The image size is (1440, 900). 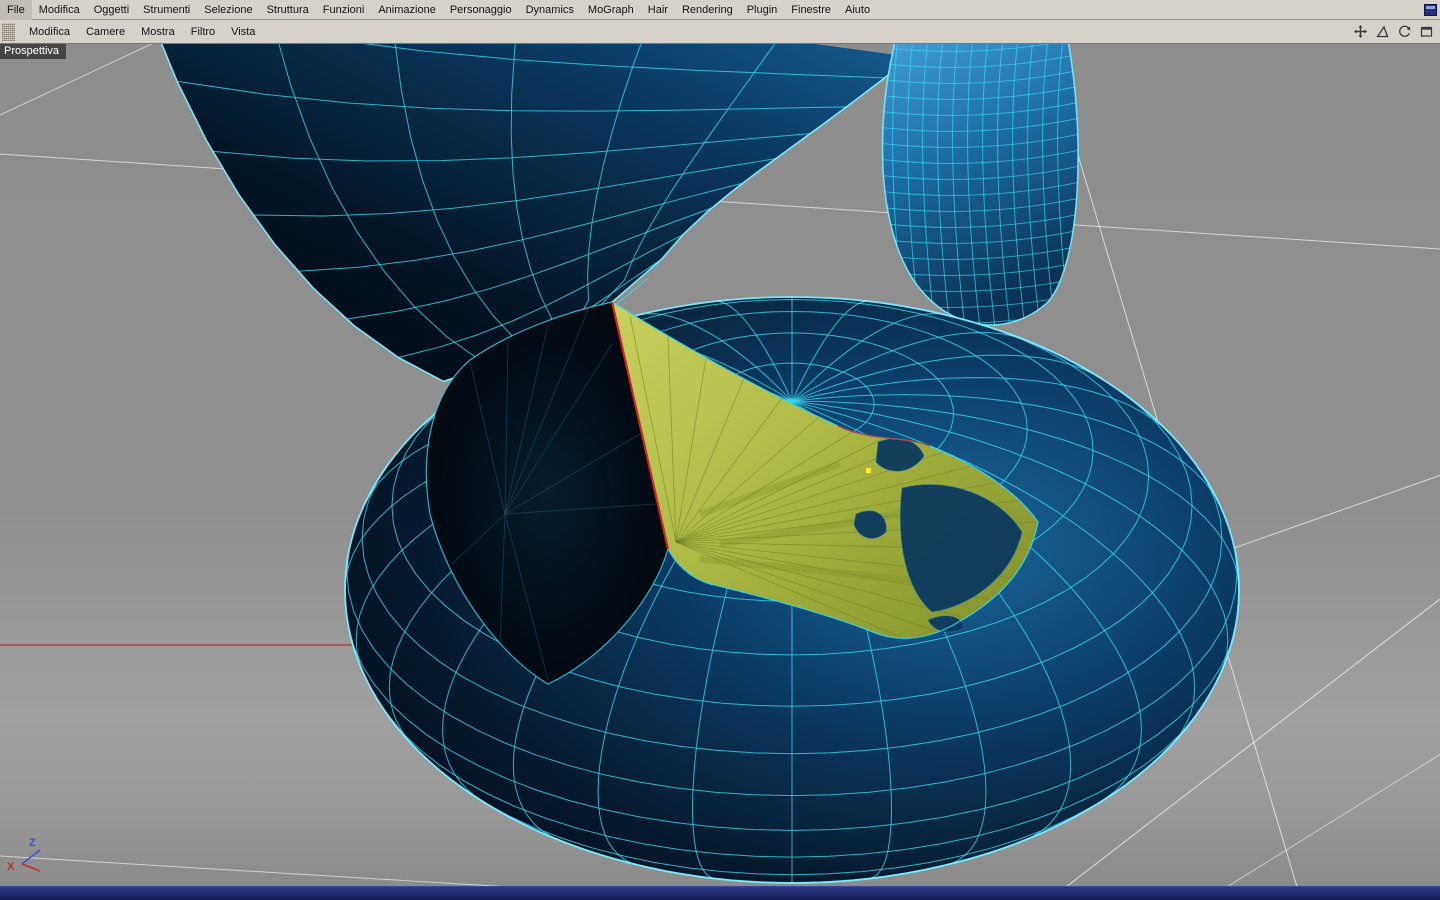 I want to click on menu-dynamics: Dynamics, so click(x=550, y=10).